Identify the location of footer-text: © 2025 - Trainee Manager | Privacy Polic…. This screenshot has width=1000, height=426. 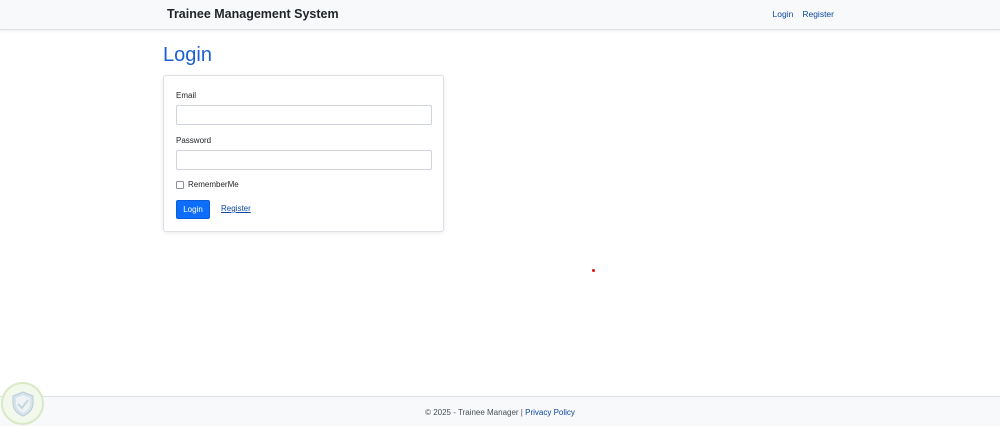
(500, 412).